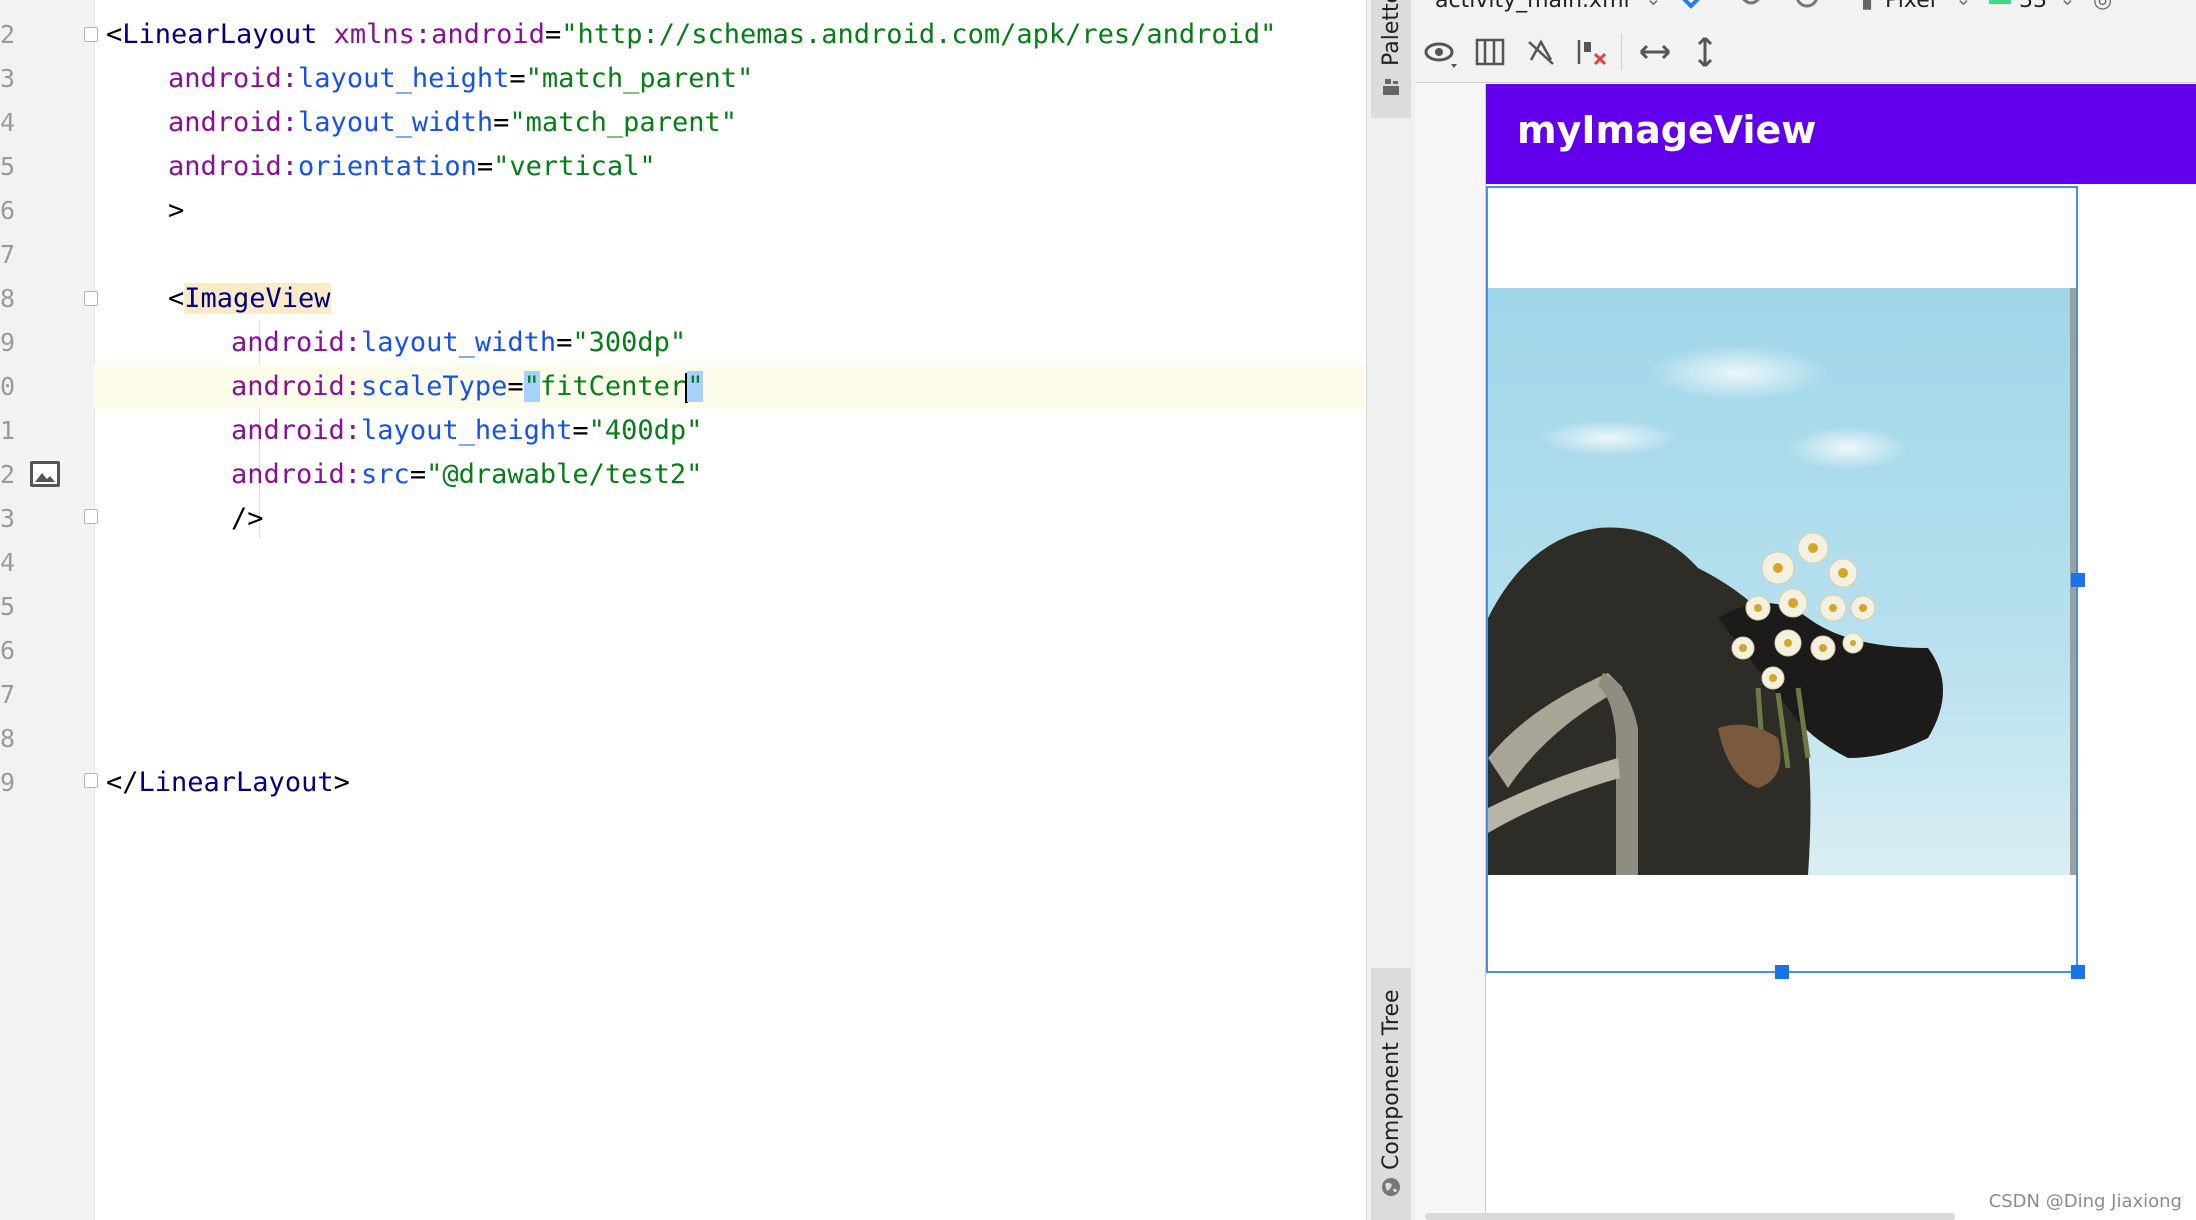 The height and width of the screenshot is (1220, 2196). Describe the element at coordinates (8, 474) in the screenshot. I see `line-number: 2` at that location.